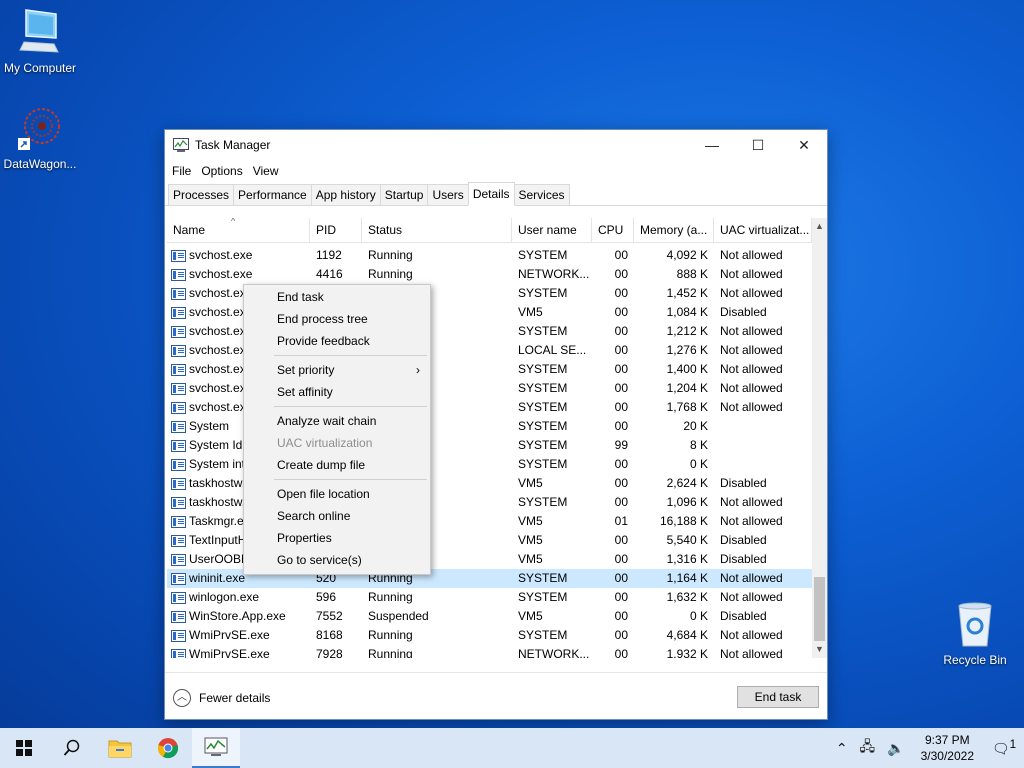 The image size is (1024, 768). I want to click on memory-cell: 20 K, so click(695, 426).